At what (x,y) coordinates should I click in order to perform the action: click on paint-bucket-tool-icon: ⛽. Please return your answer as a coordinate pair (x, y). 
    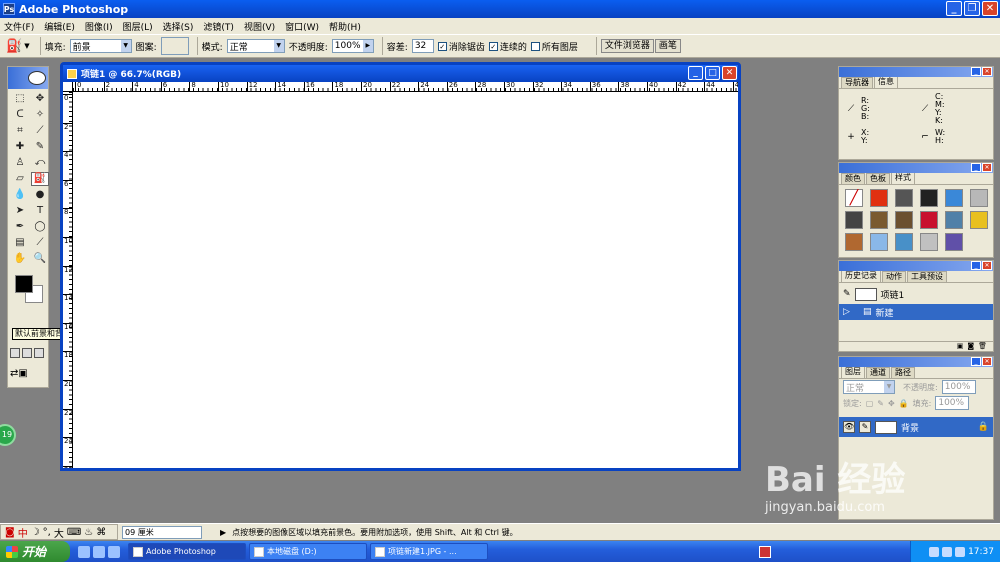
    Looking at the image, I should click on (40, 179).